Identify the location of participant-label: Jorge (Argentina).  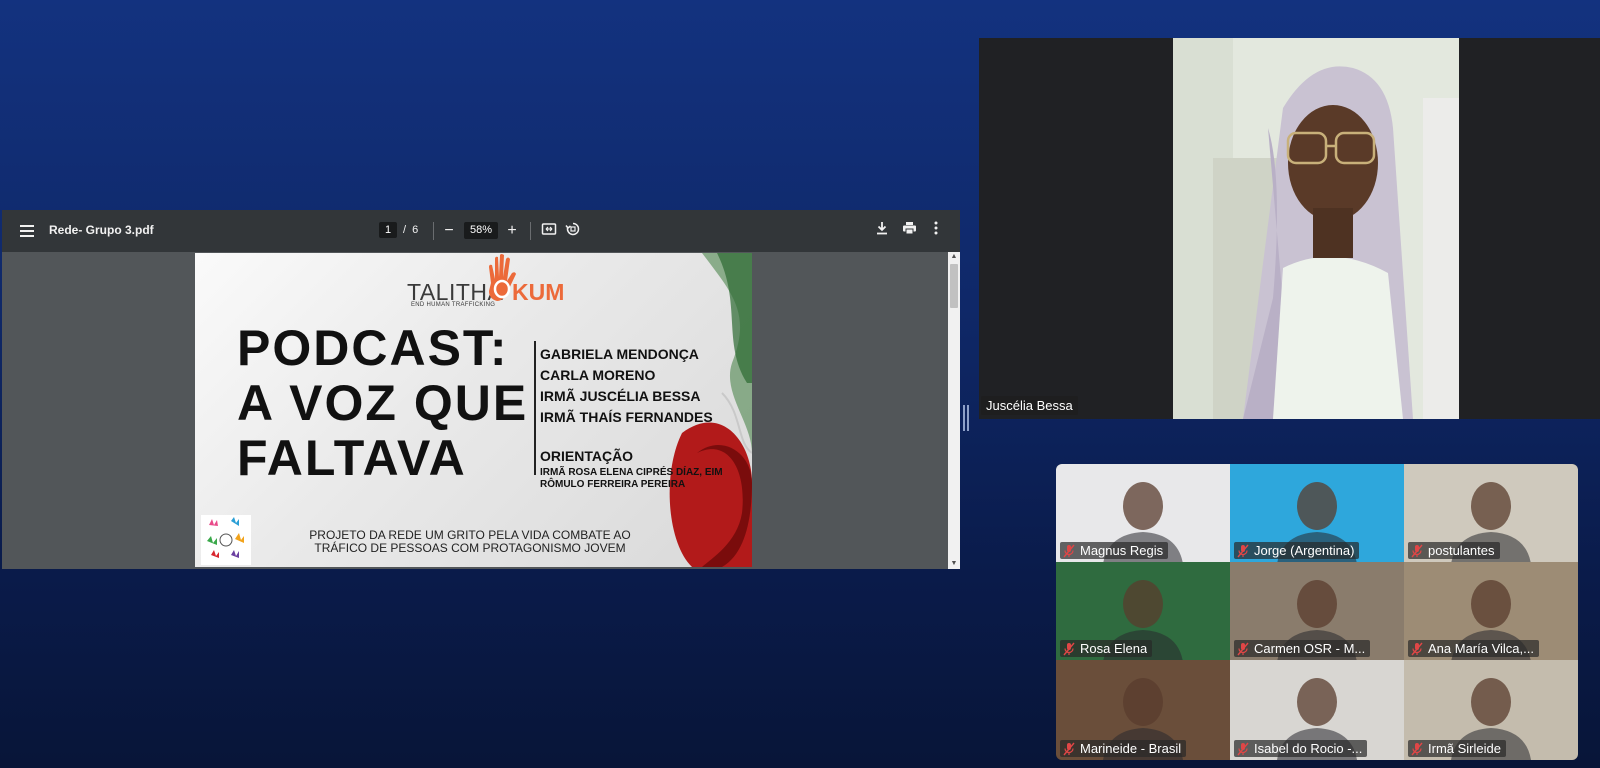
(1297, 550).